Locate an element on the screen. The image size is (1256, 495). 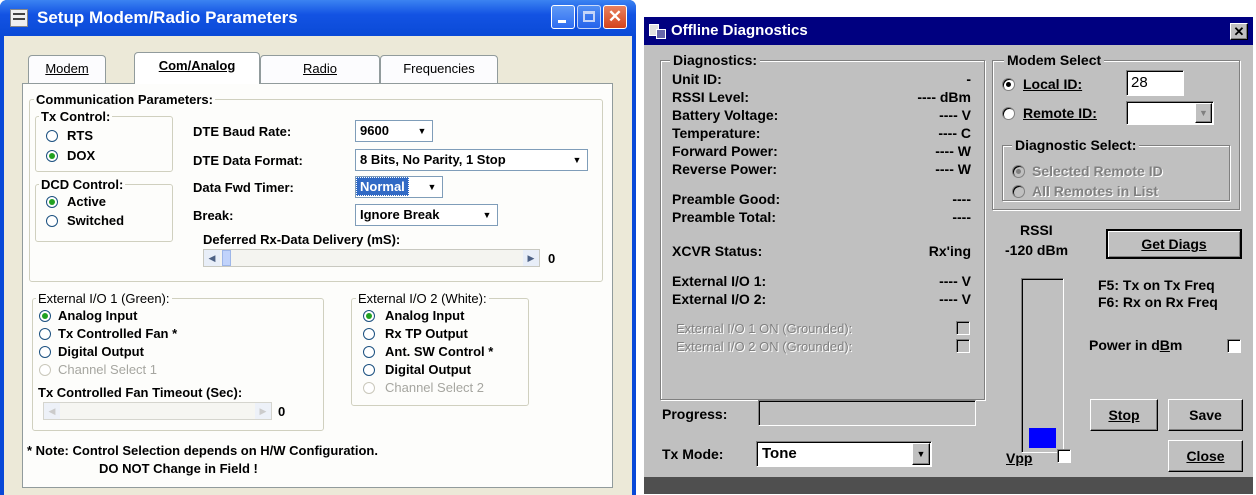
io2-digital-output-label: Digital Output is located at coordinates (428, 369).